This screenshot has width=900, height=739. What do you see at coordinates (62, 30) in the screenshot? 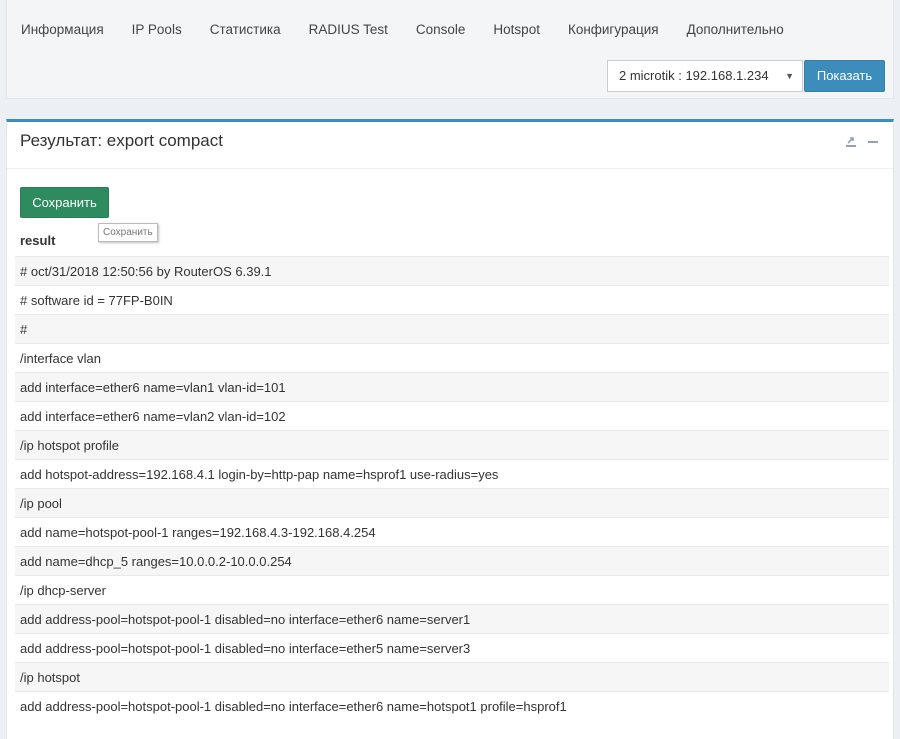
I see `tab-info: Информация` at bounding box center [62, 30].